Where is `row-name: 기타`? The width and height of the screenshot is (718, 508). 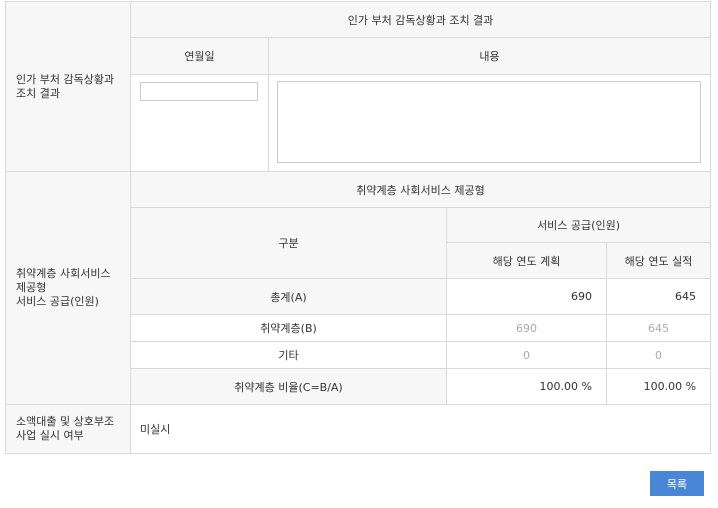
row-name: 기타 is located at coordinates (288, 355).